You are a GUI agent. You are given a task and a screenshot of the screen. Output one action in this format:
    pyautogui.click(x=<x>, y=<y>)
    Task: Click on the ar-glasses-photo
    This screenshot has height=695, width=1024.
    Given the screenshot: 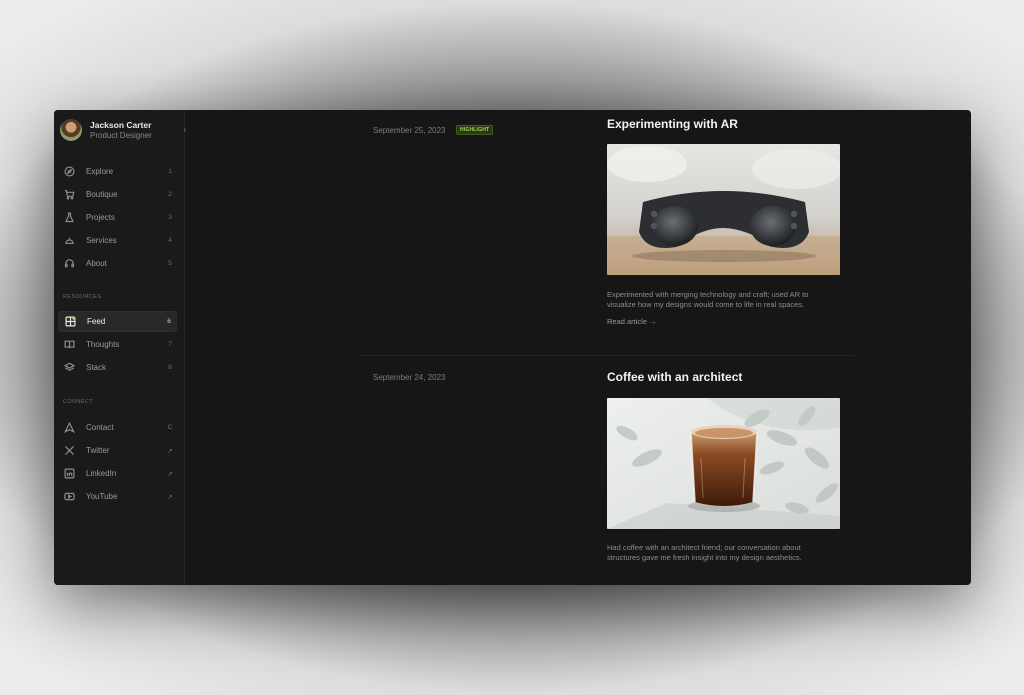 What is the action you would take?
    pyautogui.click(x=723, y=209)
    